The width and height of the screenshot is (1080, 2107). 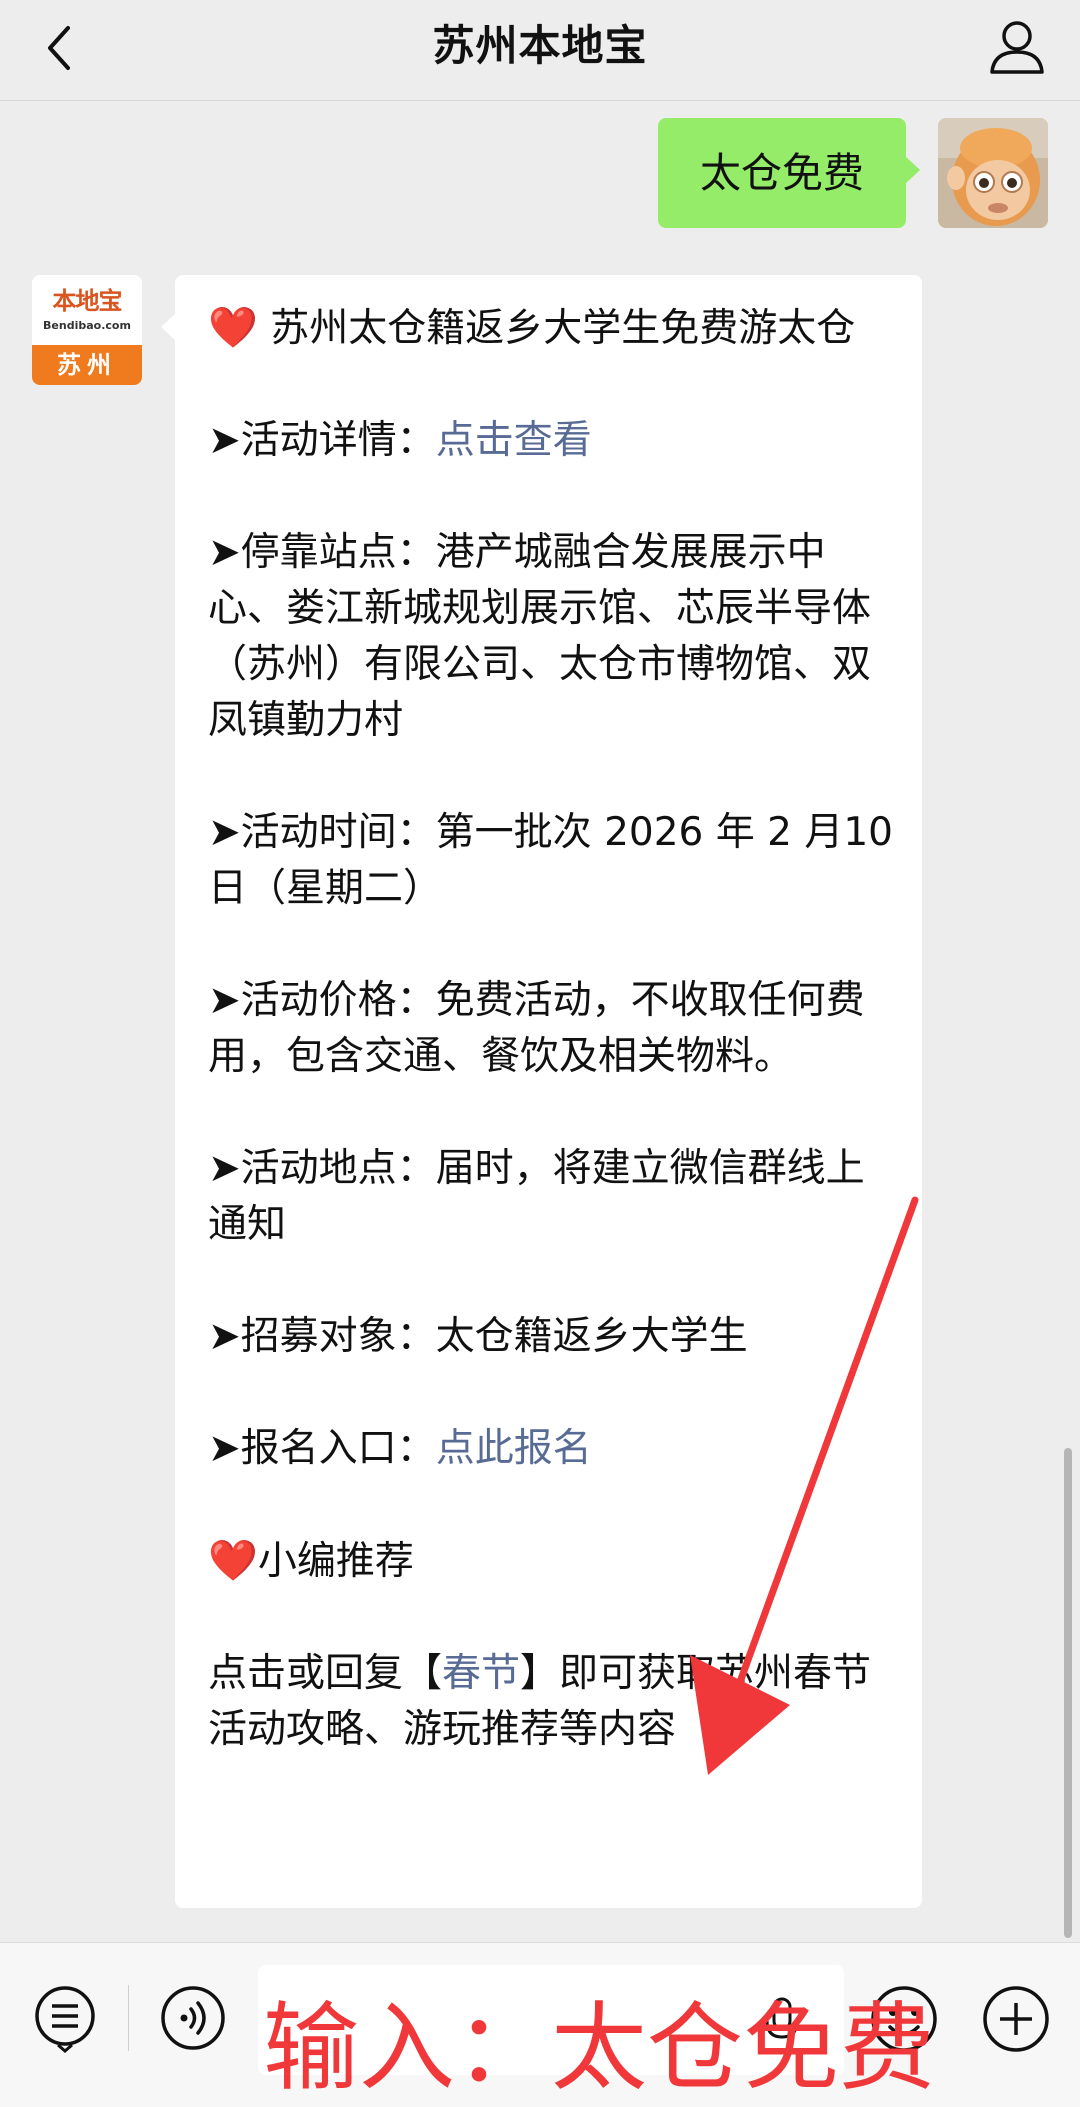 What do you see at coordinates (87, 301) in the screenshot?
I see `brand-logo-text: 本地宝` at bounding box center [87, 301].